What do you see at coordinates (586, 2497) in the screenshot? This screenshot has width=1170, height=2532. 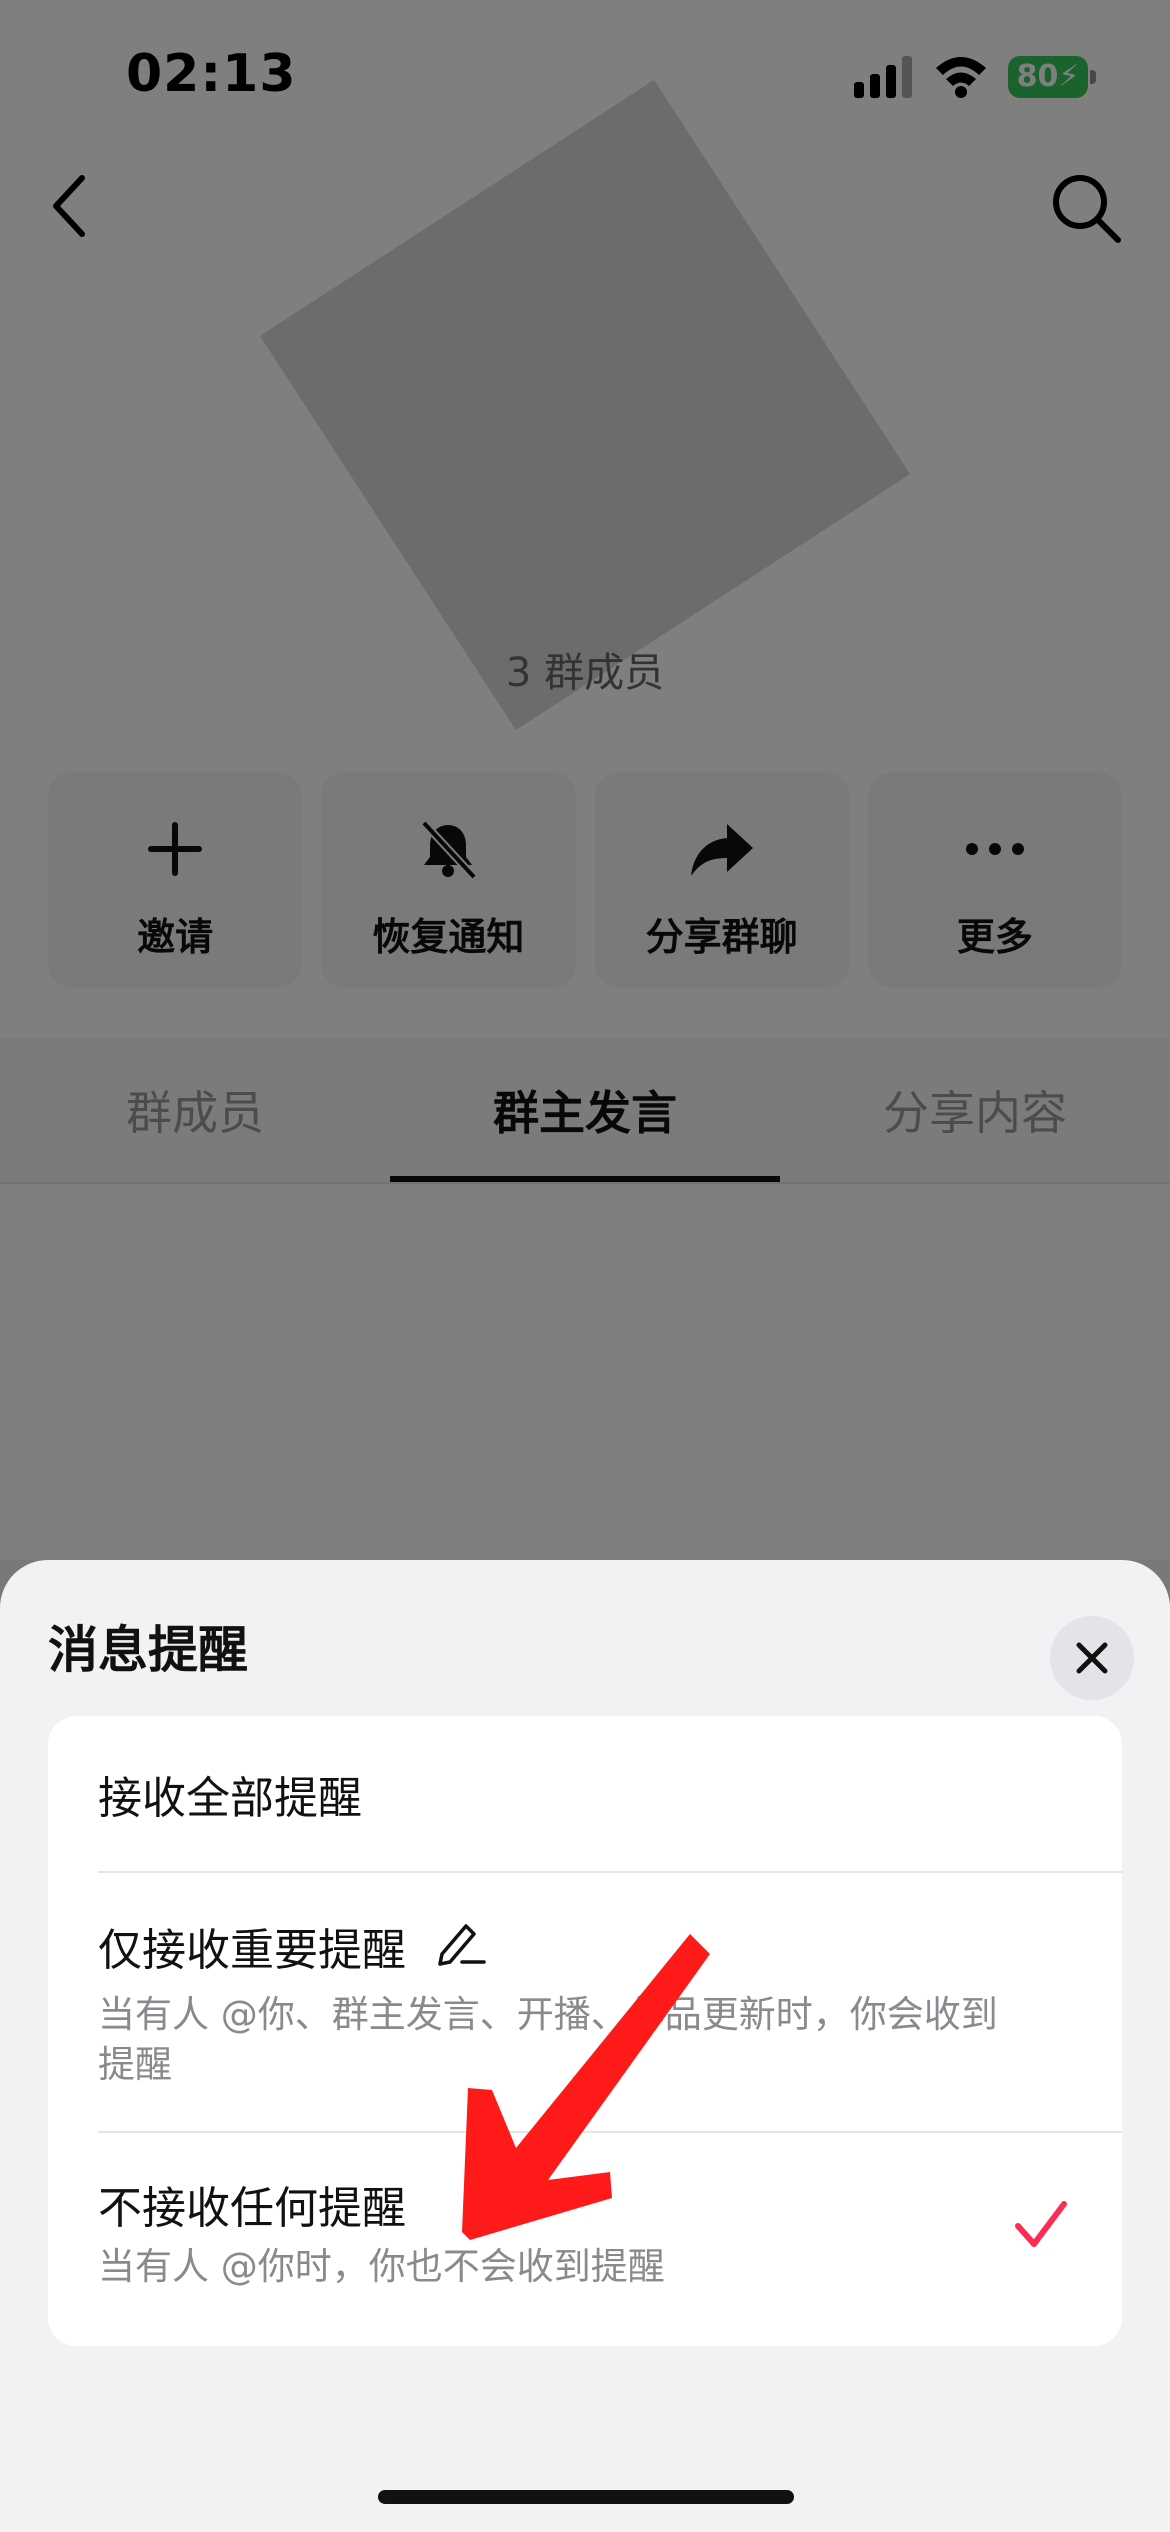 I see `home-indicator` at bounding box center [586, 2497].